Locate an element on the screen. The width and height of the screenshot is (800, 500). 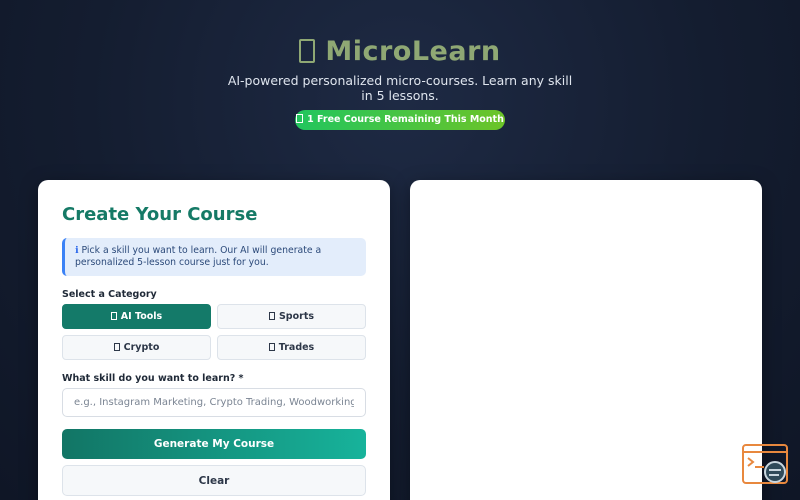
app-name: MicroLearn is located at coordinates (413, 51).